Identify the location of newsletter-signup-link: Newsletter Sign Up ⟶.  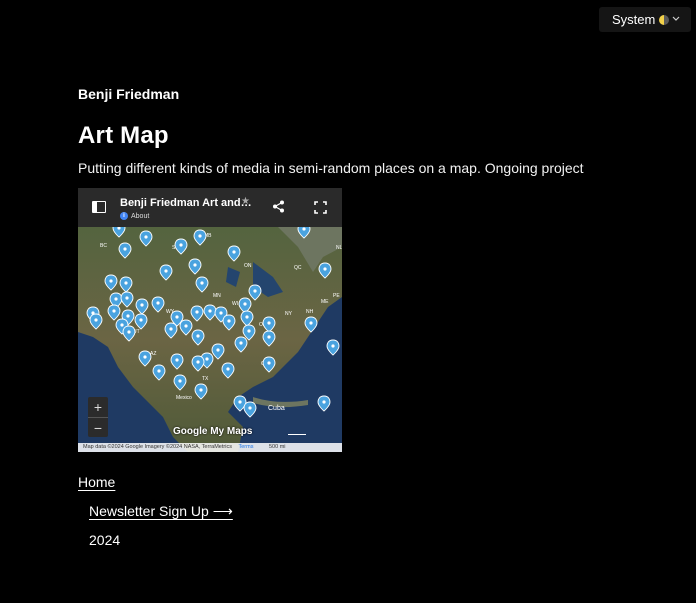
(161, 511).